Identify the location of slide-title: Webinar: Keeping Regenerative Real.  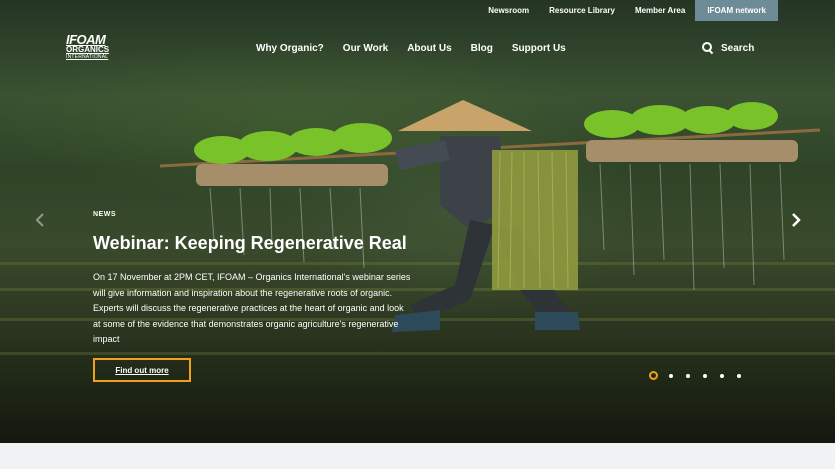
(250, 243).